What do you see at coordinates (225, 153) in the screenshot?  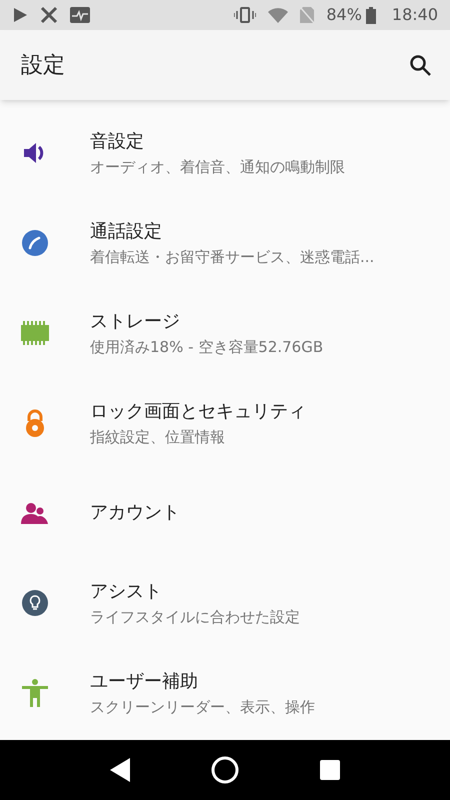 I see `settings-item: 音設定 オーディオ、着信音、通知の鳴動制限` at bounding box center [225, 153].